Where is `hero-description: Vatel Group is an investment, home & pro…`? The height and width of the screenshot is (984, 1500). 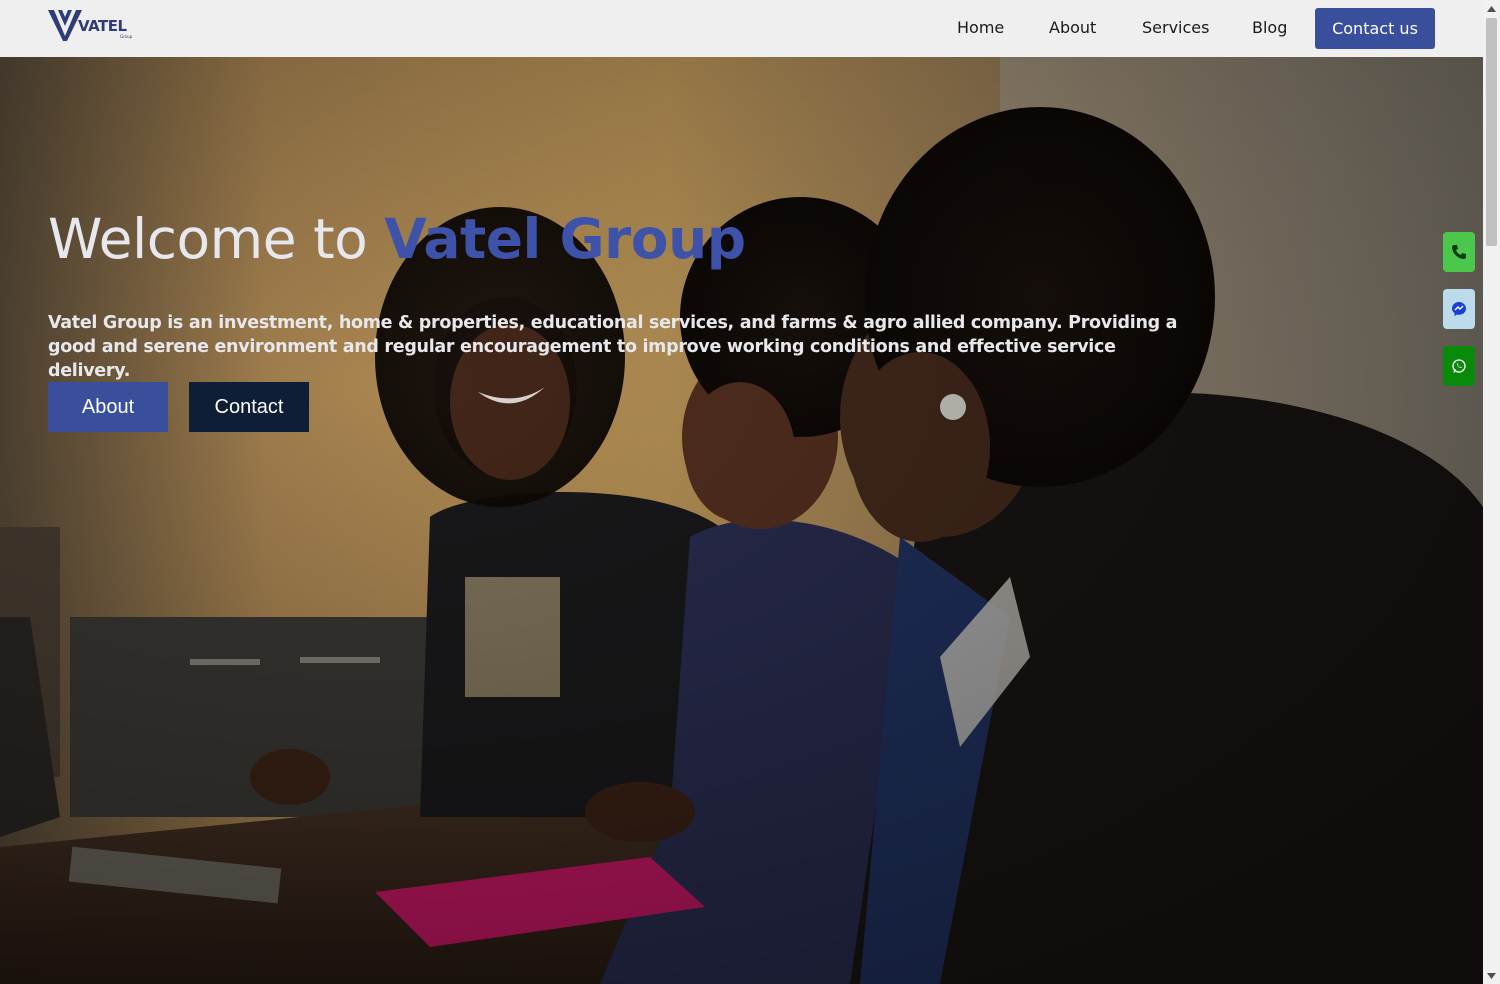 hero-description: Vatel Group is an investment, home & pro… is located at coordinates (613, 347).